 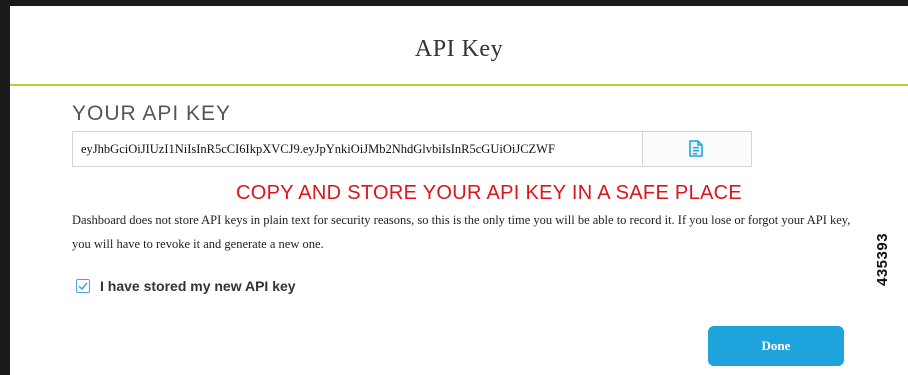 I want to click on copy-api-key-button, so click(x=697, y=149).